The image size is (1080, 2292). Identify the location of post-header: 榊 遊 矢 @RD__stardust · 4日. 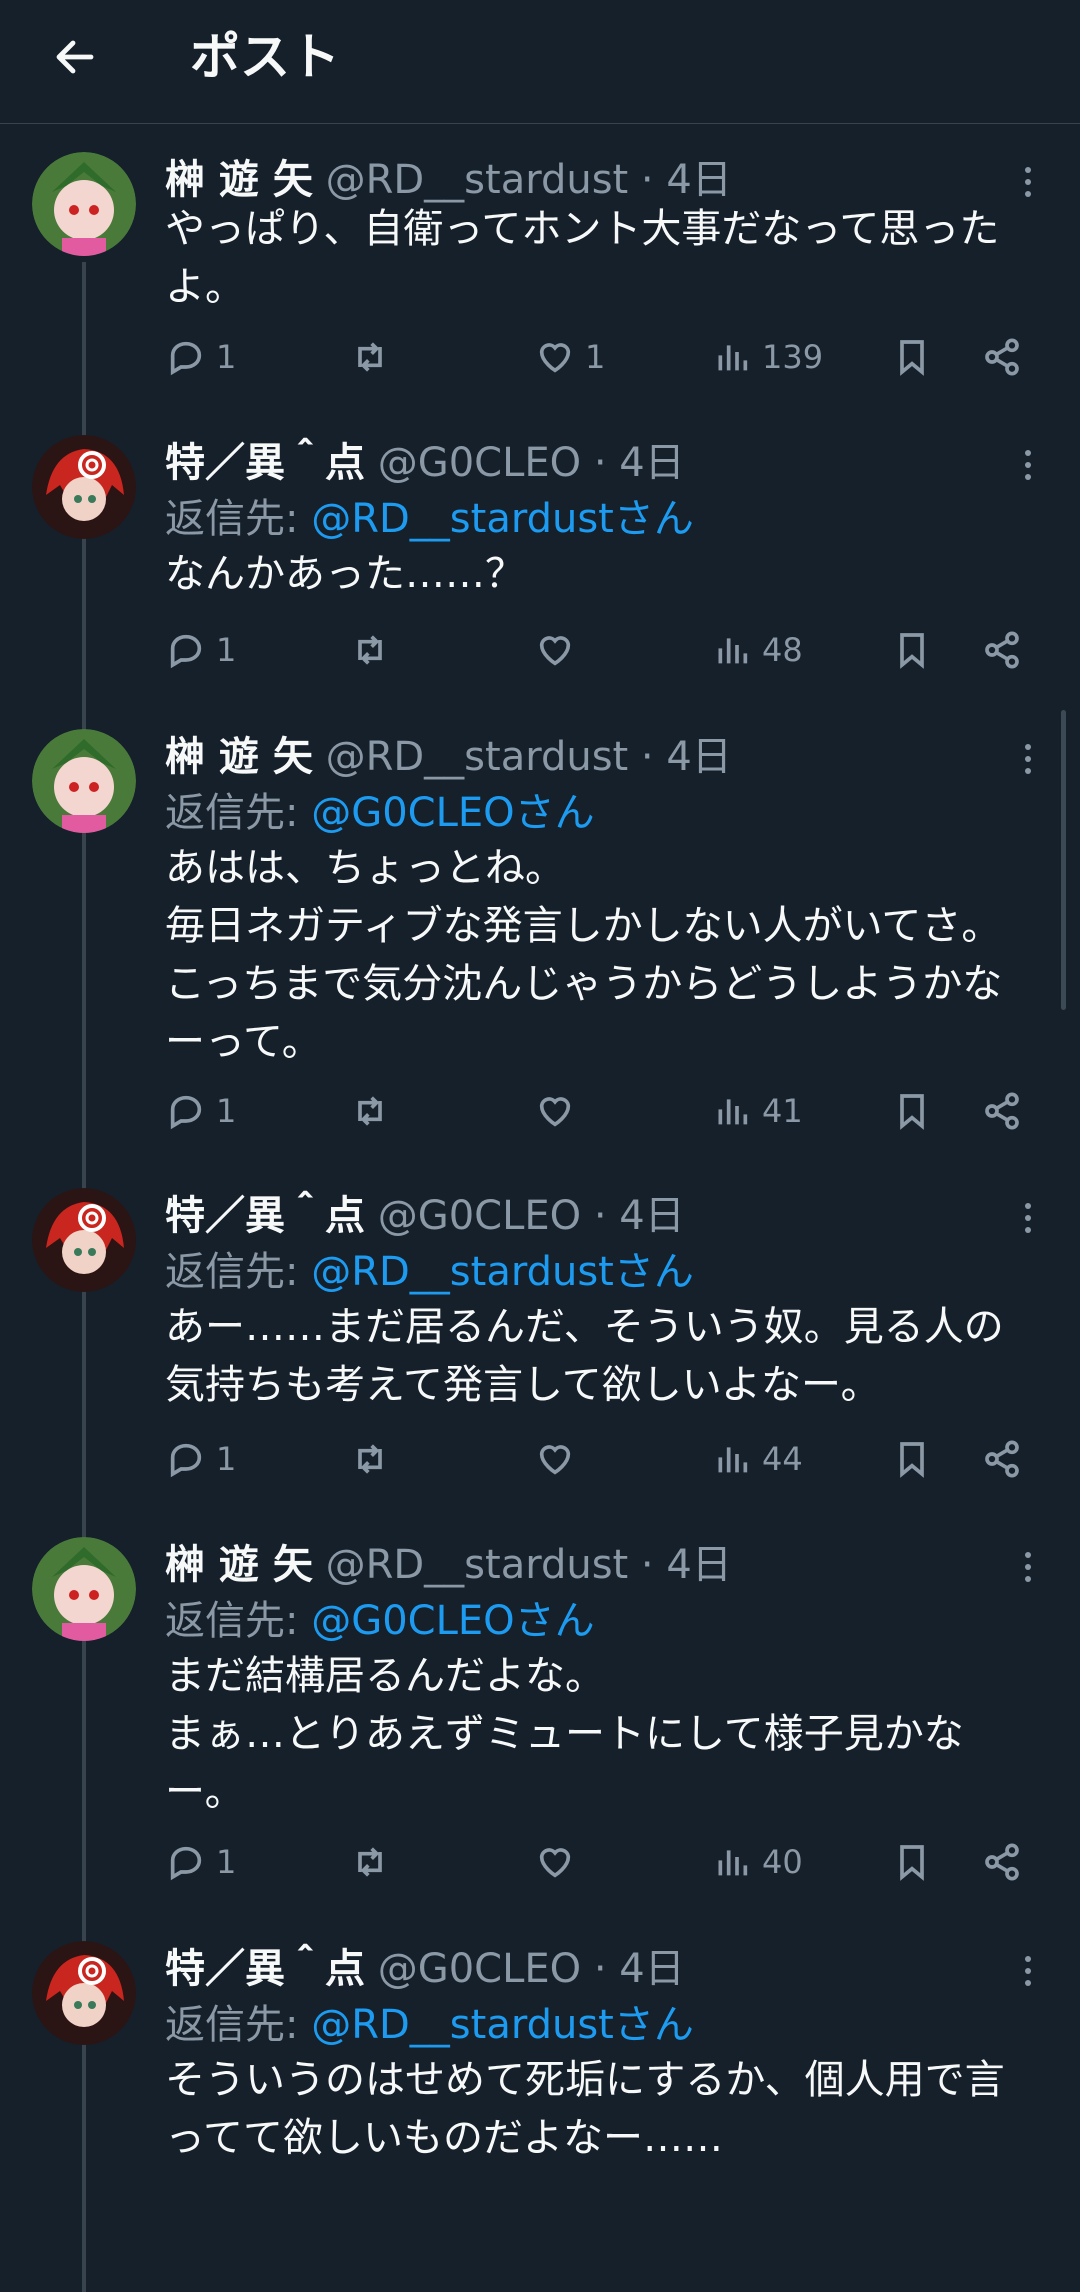
(448, 1565).